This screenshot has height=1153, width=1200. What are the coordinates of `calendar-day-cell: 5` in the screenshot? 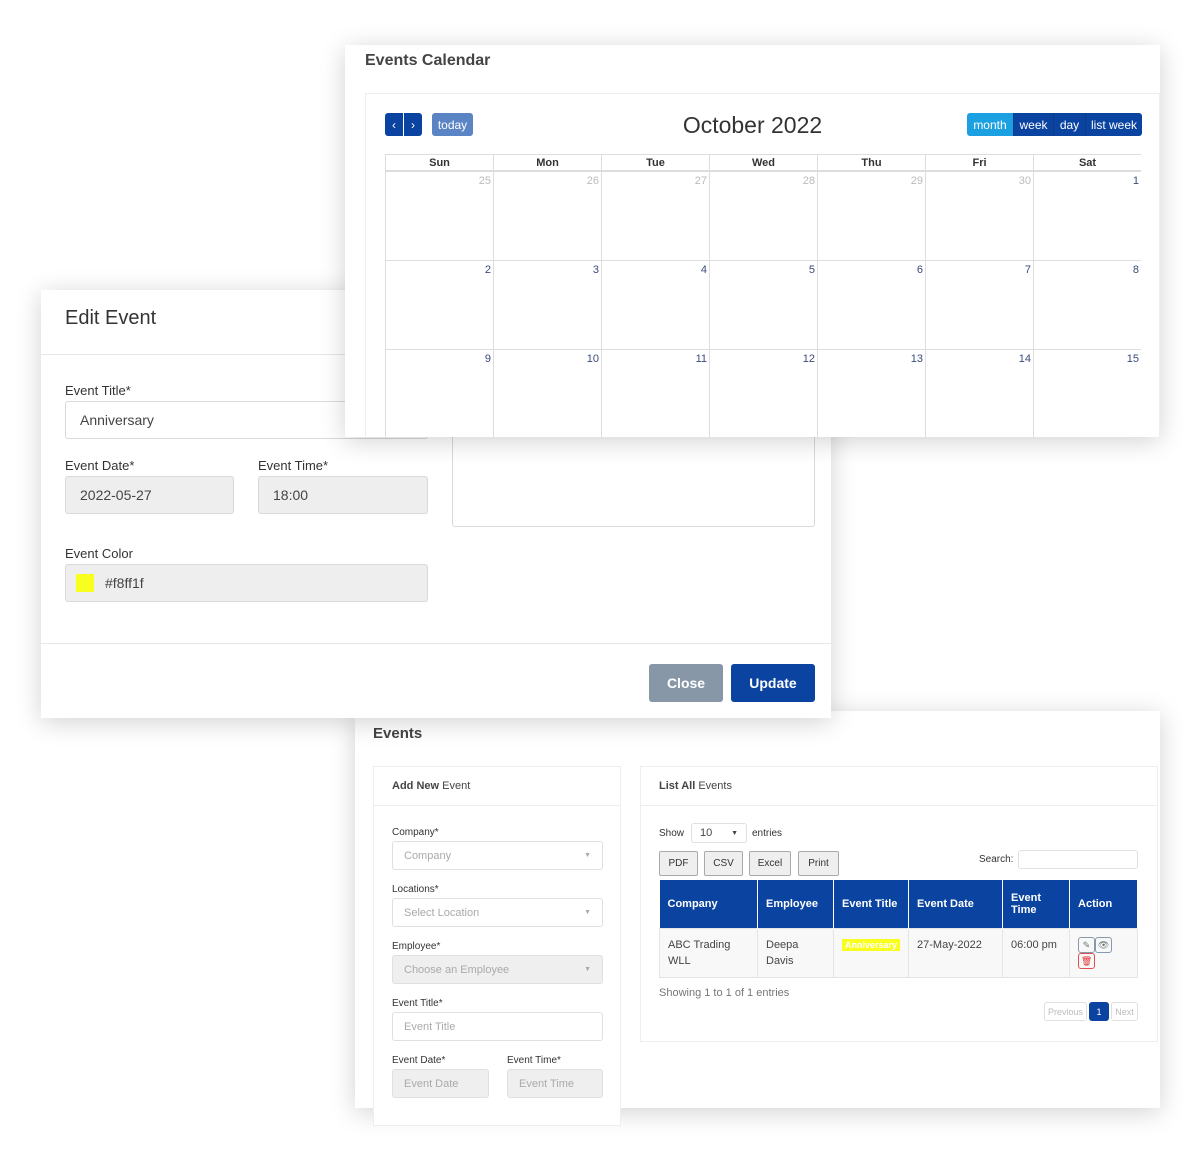 It's located at (763, 304).